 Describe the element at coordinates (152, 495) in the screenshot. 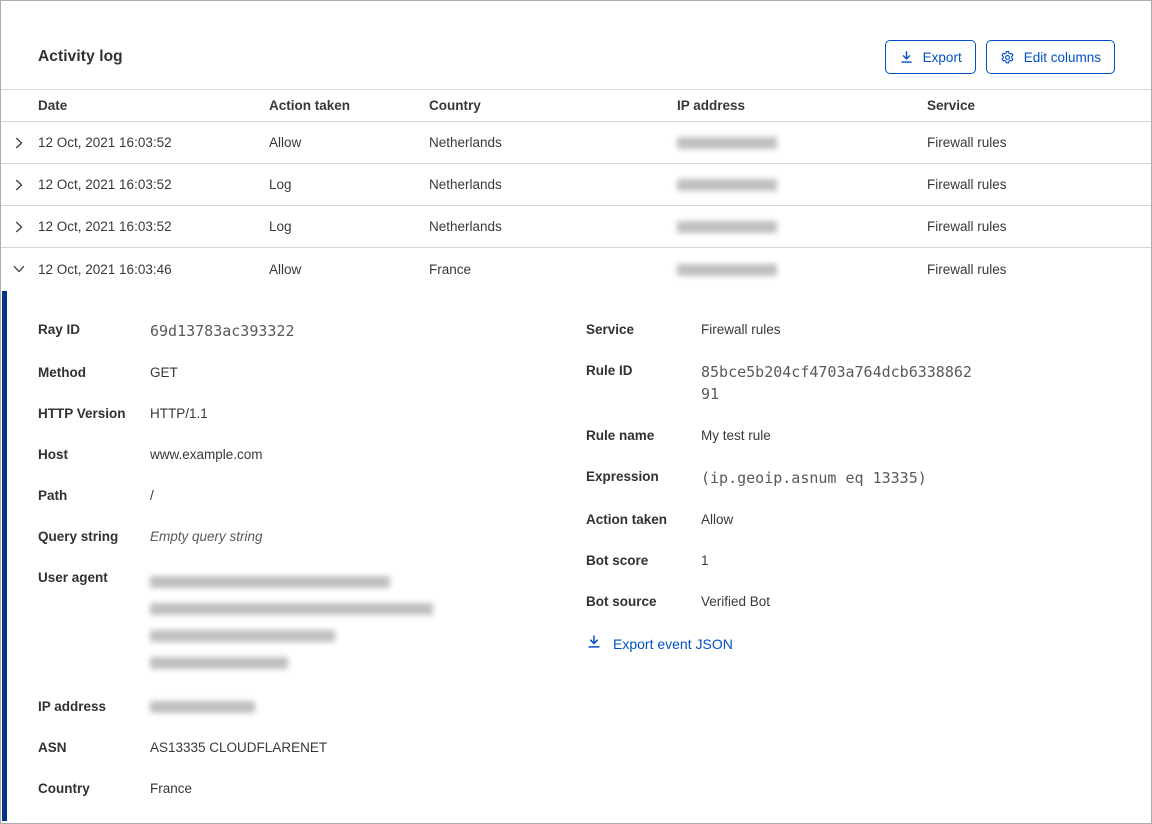

I see `detail-field-value: /` at that location.